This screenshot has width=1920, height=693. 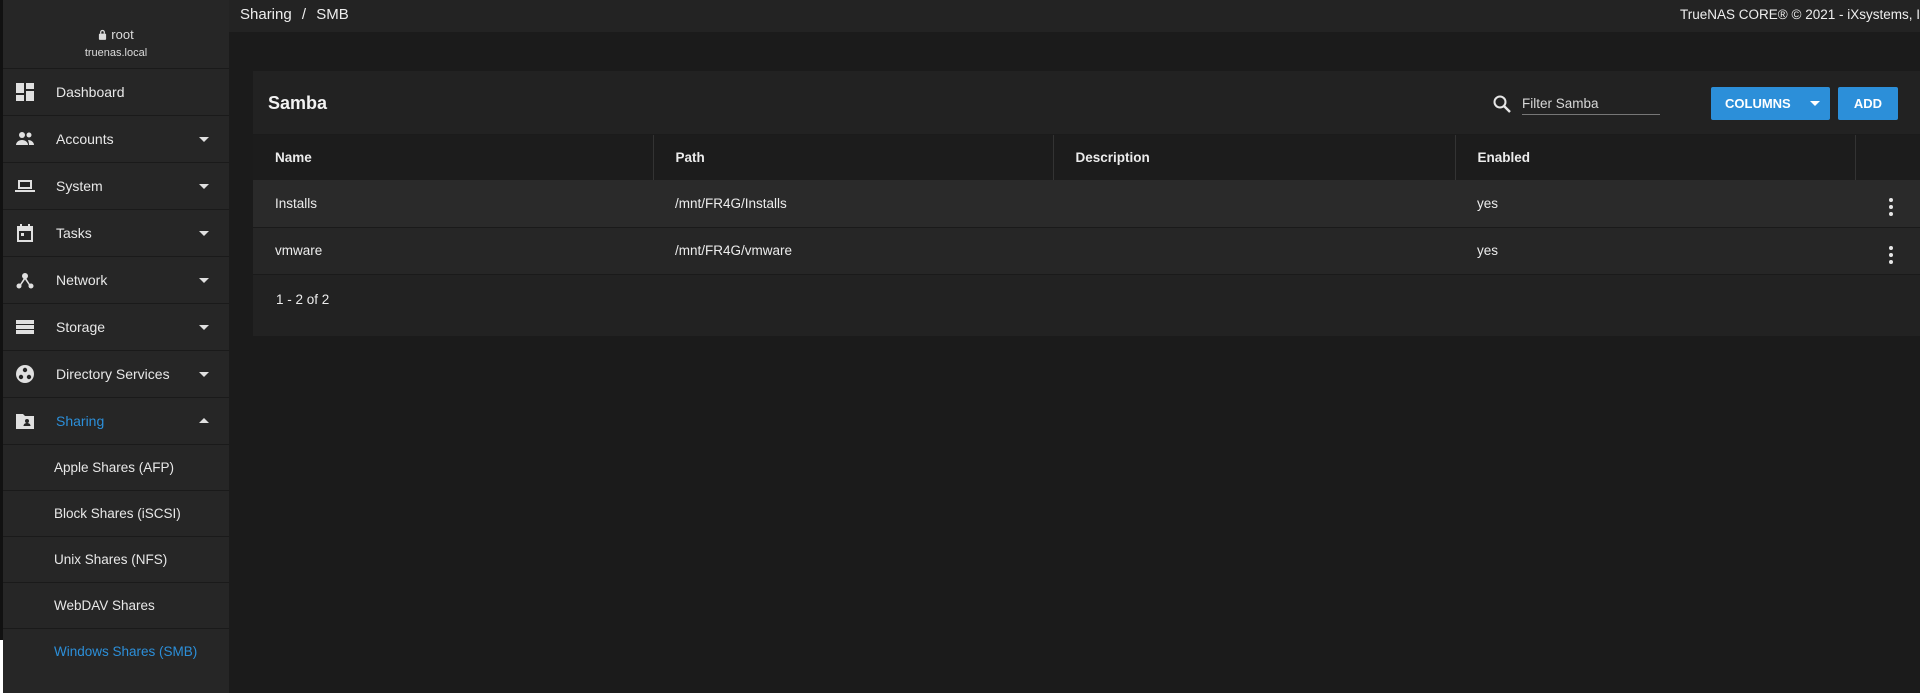 What do you see at coordinates (81, 327) in the screenshot?
I see `sidebar-item-label: Storage` at bounding box center [81, 327].